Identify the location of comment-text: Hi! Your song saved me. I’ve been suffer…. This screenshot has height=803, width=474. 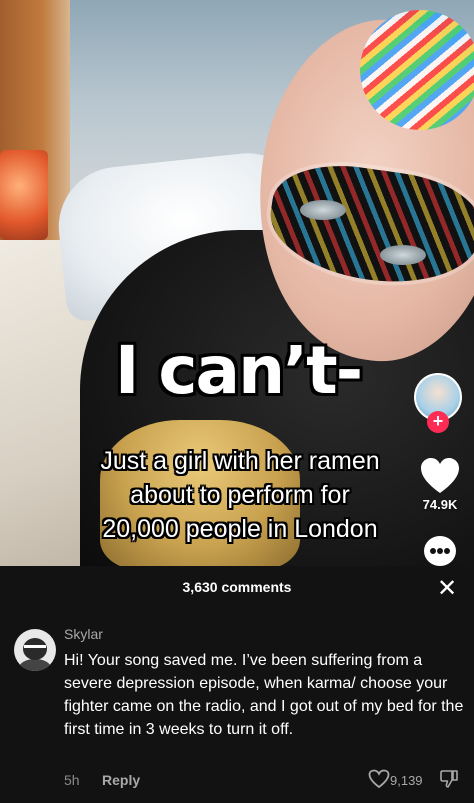
(264, 695).